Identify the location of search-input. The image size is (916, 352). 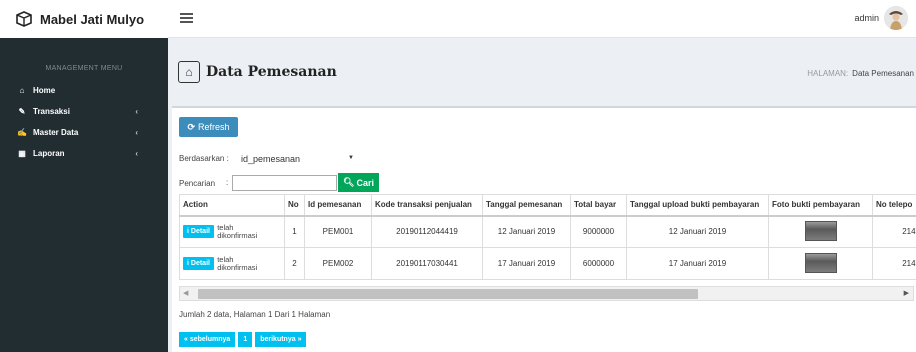
(284, 183).